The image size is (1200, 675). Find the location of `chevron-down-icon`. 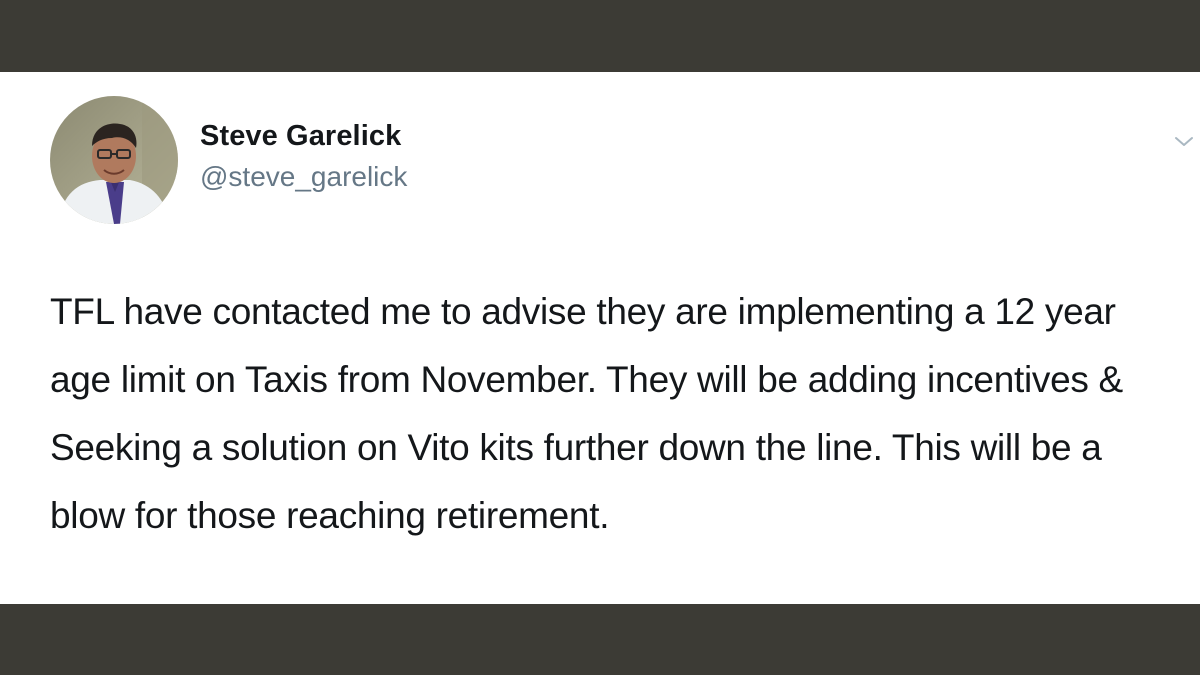

chevron-down-icon is located at coordinates (1184, 141).